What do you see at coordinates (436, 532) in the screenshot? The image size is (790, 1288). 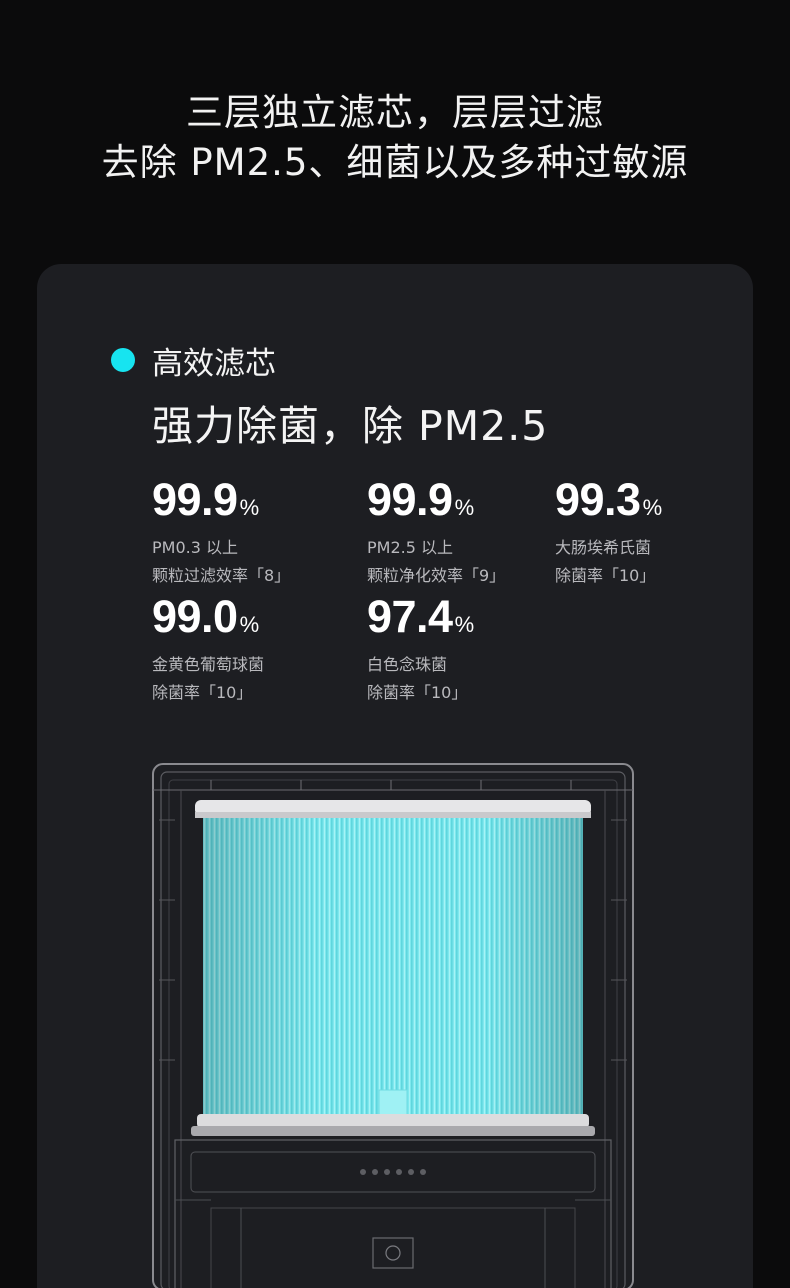 I see `stat-item: 99.9% PM2.5 以上 颗粒净化效率「9」` at bounding box center [436, 532].